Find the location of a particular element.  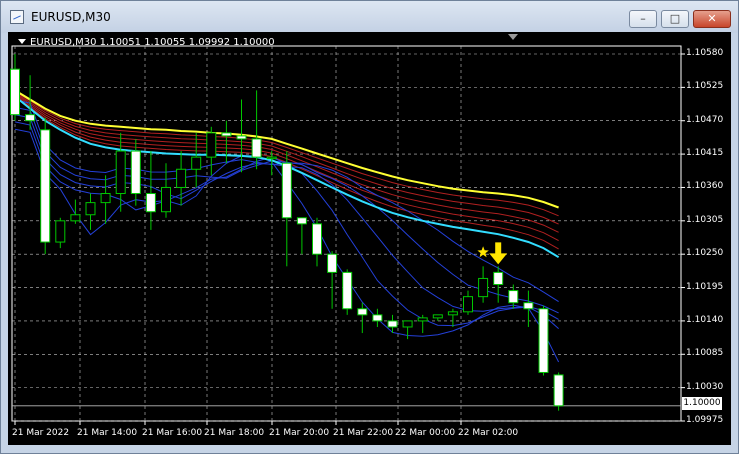

window-title: EURUSD,M30 is located at coordinates (71, 17).